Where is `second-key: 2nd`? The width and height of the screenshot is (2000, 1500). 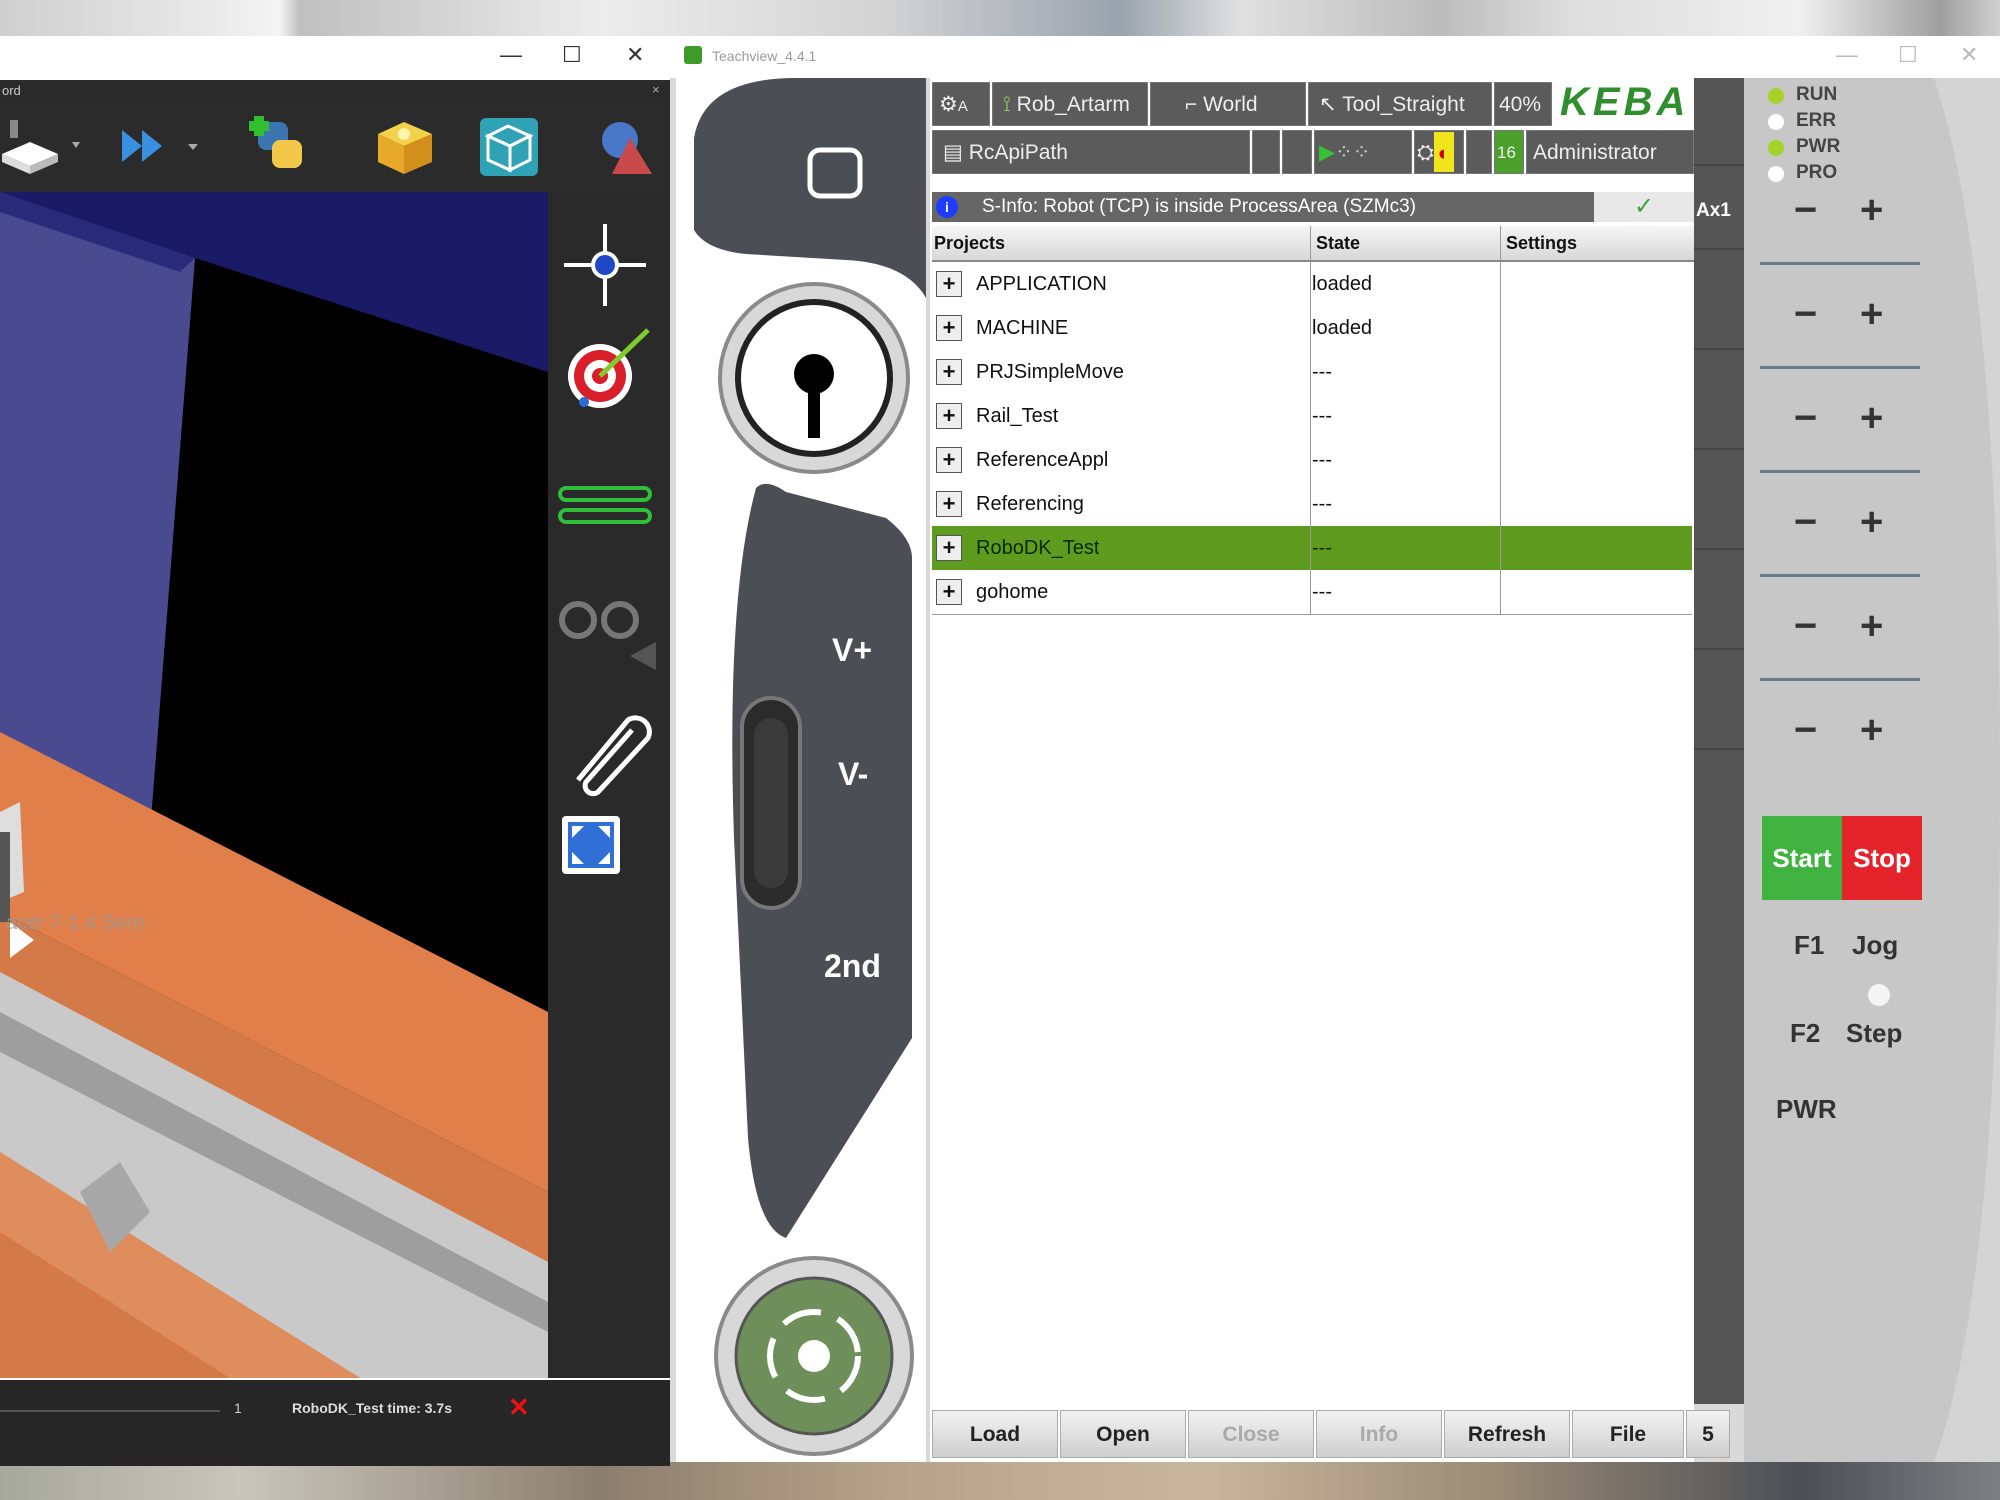
second-key: 2nd is located at coordinates (852, 966).